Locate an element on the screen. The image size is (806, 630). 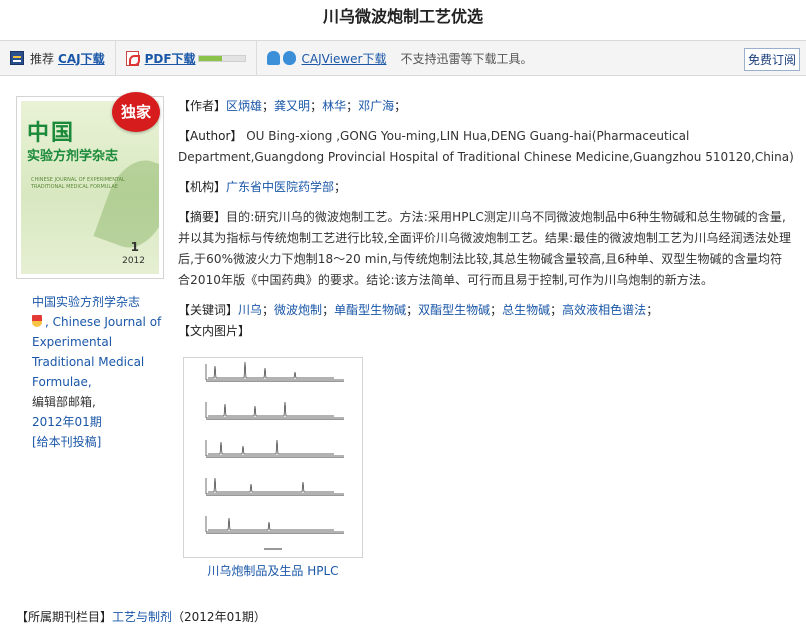
figure-block: 川乌炮制品及生品 HPLC is located at coordinates (273, 467).